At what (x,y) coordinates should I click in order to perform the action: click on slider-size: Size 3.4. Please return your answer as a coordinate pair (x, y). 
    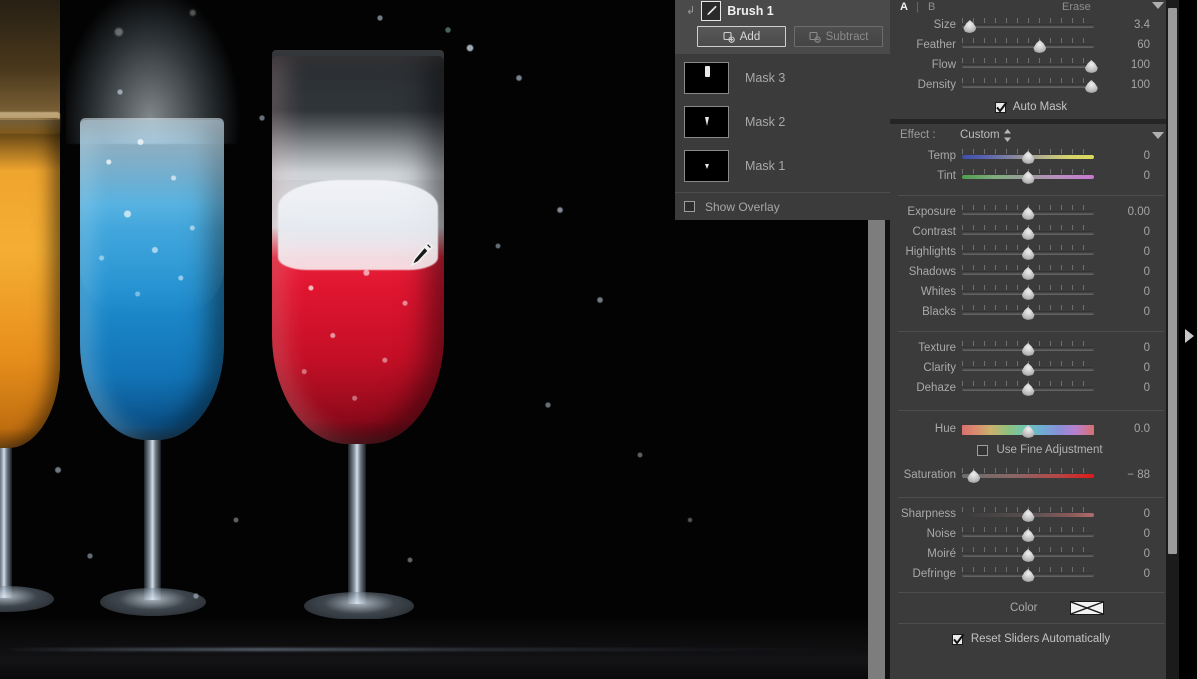
    Looking at the image, I should click on (1031, 25).